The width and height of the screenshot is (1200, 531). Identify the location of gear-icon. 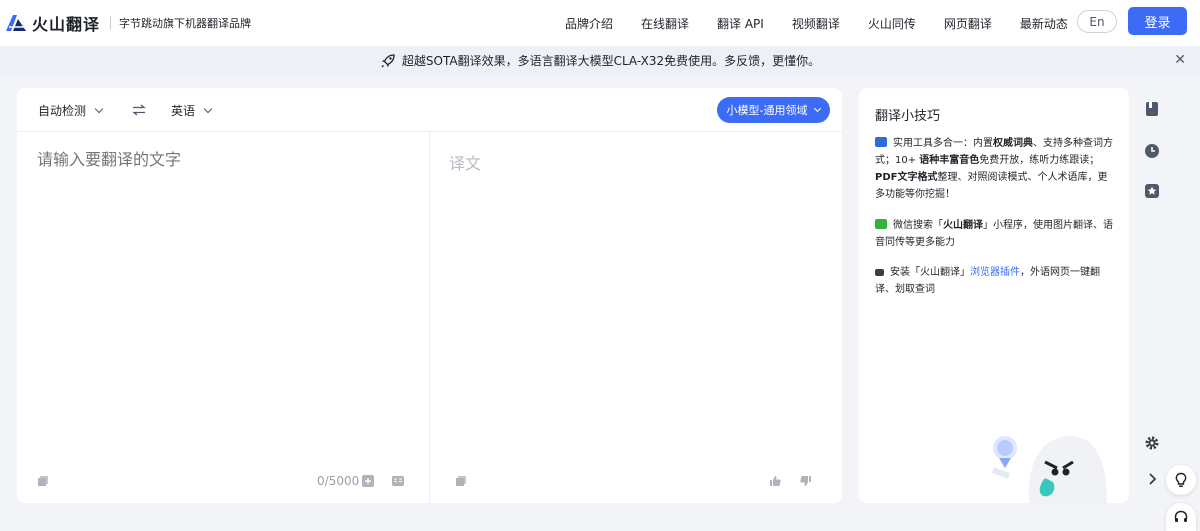
(1152, 443).